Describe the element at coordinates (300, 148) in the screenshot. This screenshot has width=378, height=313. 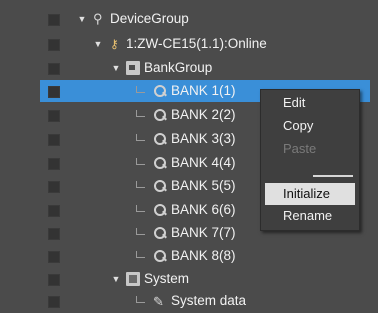
I see `menu-item-paste: Paste` at that location.